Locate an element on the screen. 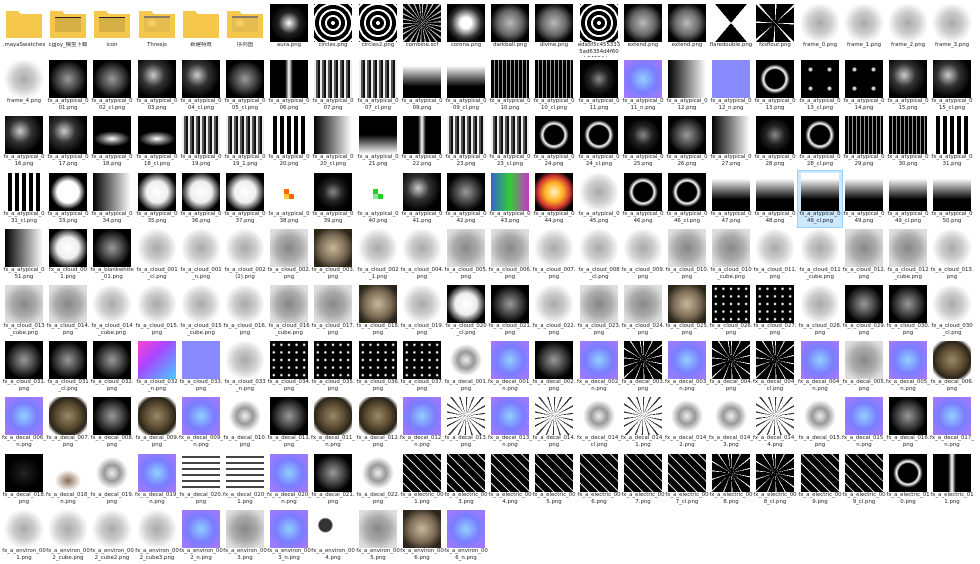 This screenshot has width=980, height=564. file-item: fx_a_atypical_0 09.png is located at coordinates (422, 86).